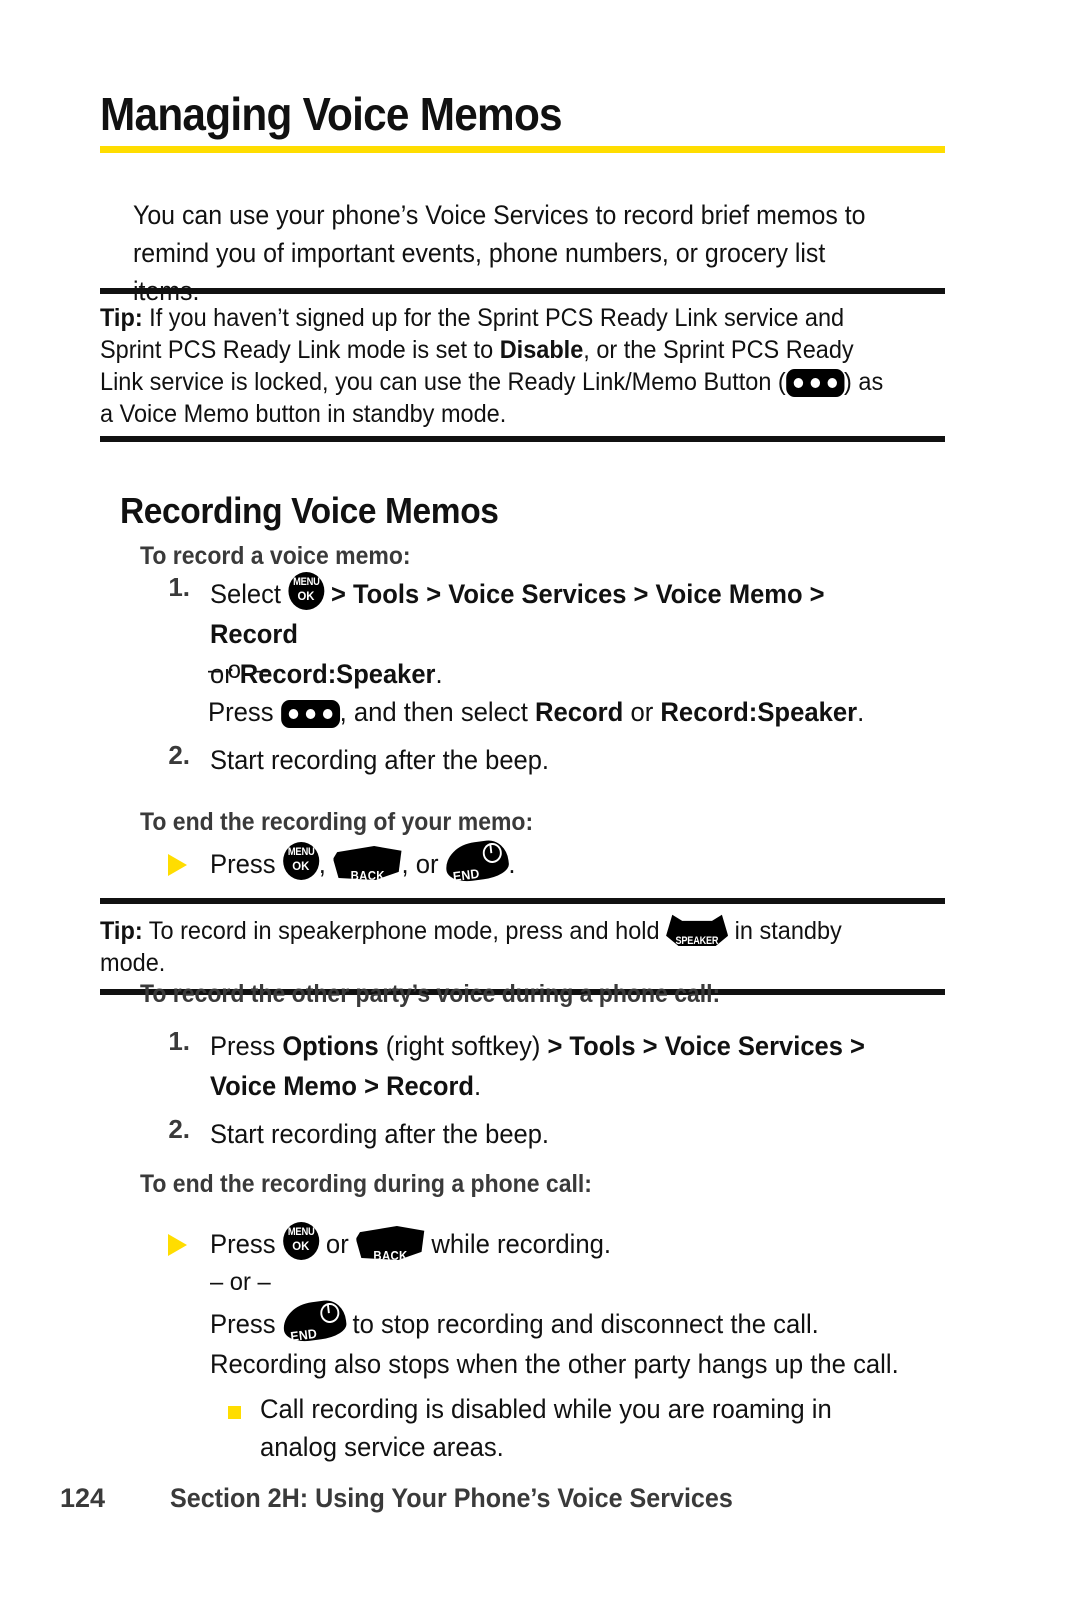  I want to click on title-accent-rule, so click(522, 149).